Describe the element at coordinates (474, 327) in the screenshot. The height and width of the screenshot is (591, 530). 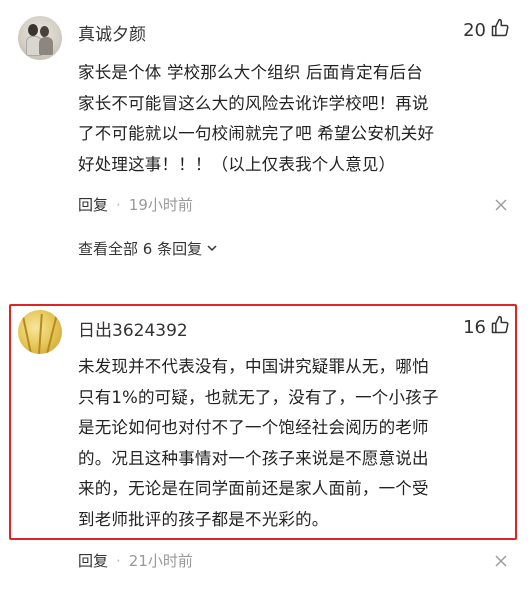
I see `like-count: 16` at that location.